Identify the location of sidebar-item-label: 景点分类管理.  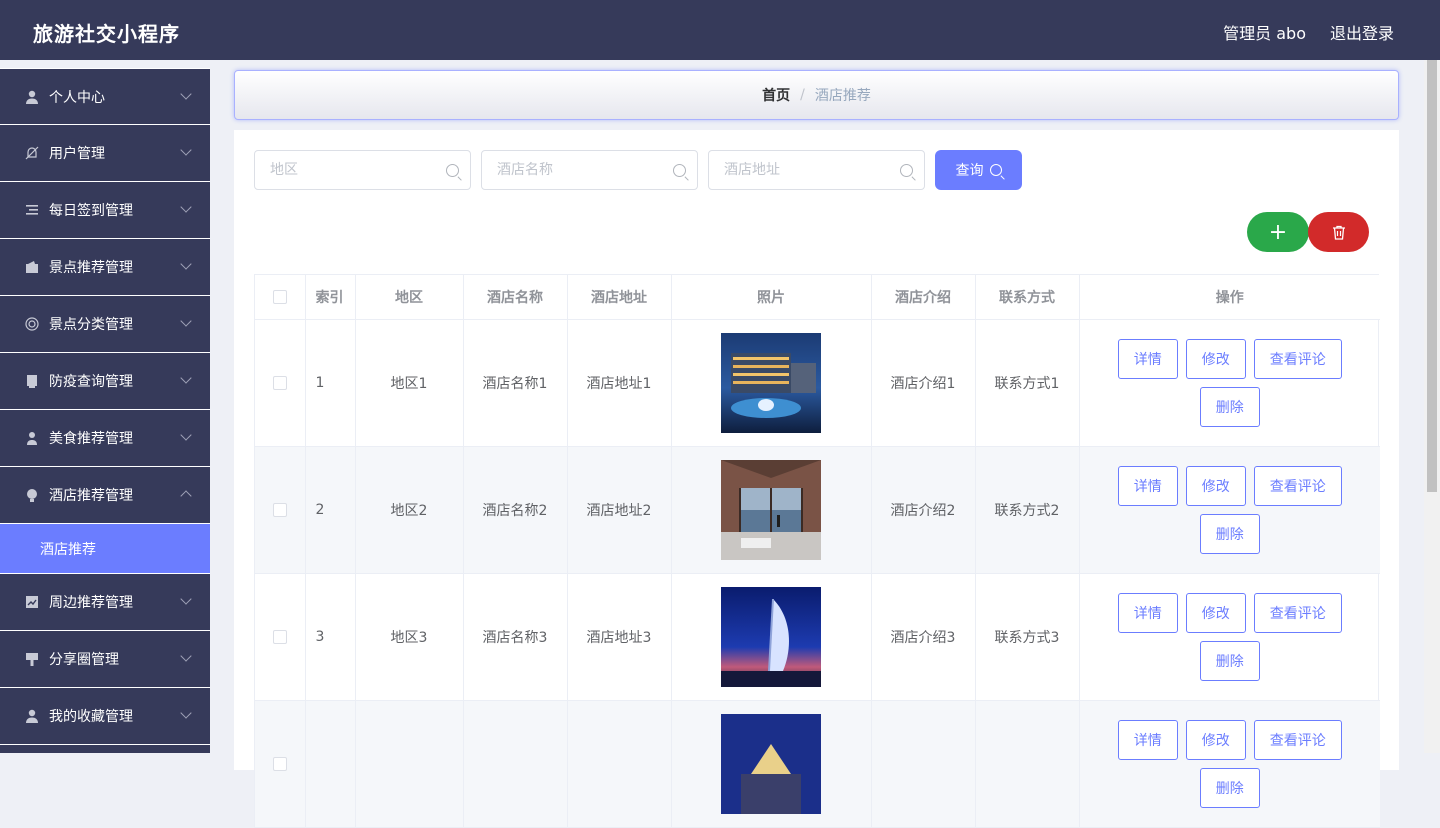
(91, 325).